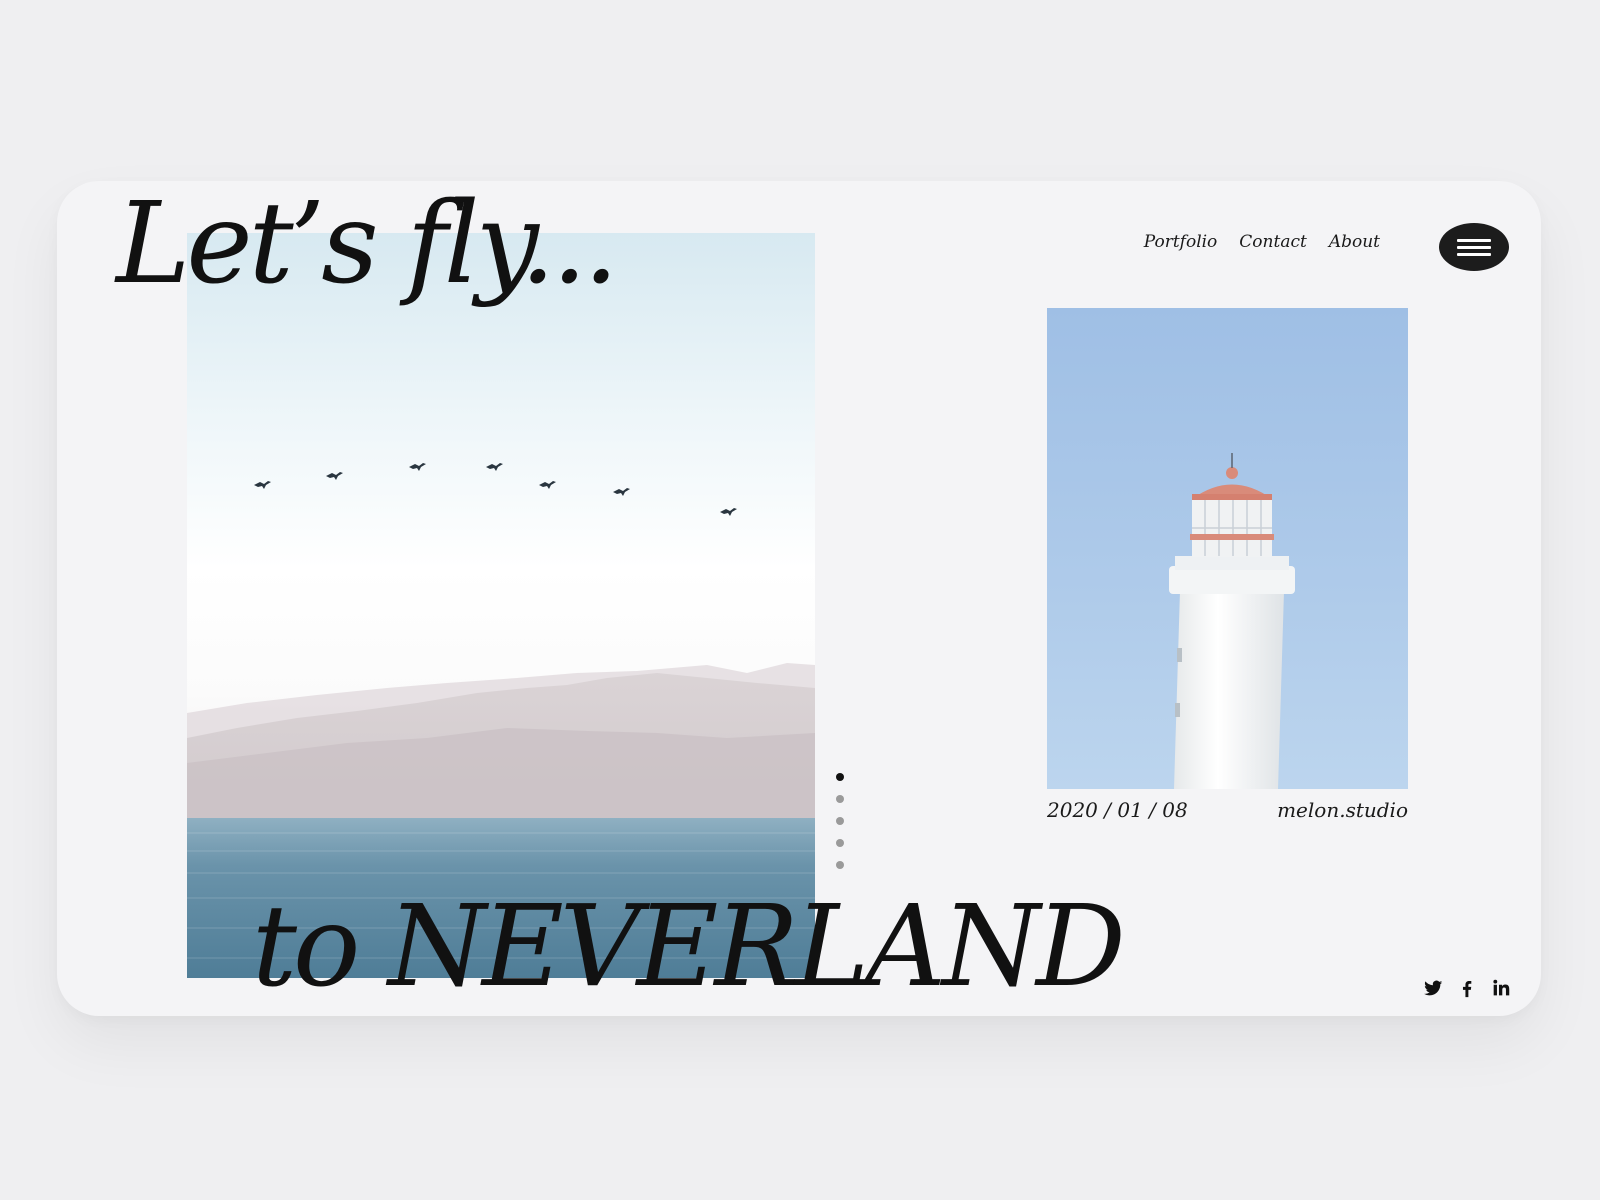 This screenshot has height=1200, width=1600. I want to click on photo-author: melon.studio, so click(1342, 810).